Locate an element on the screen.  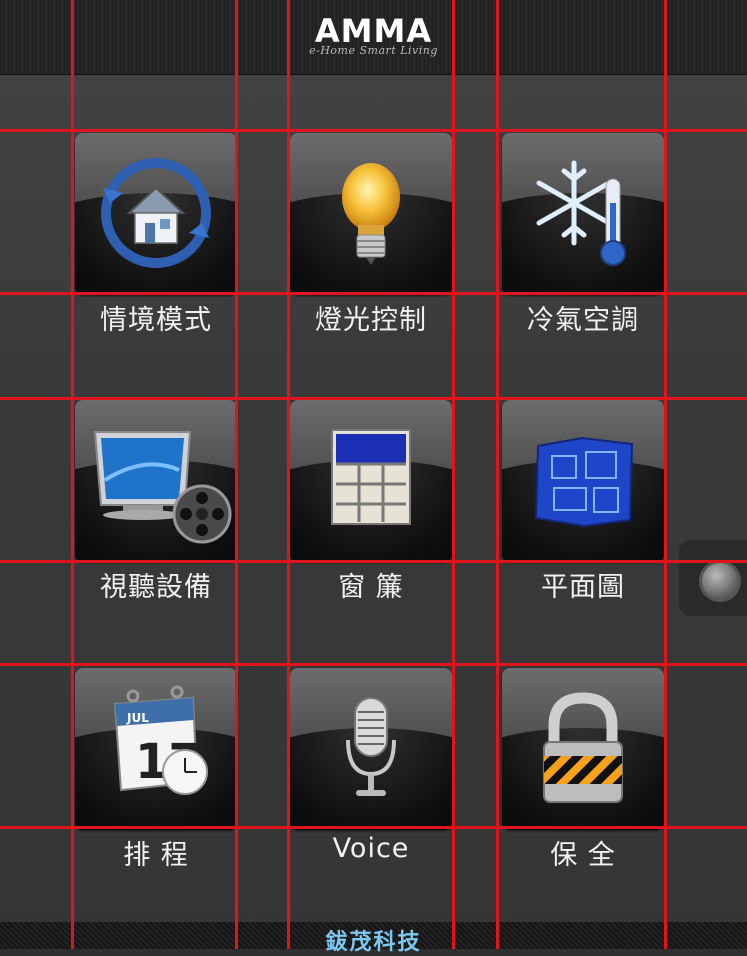
tile-label-air-conditioning: 冷氣空調 is located at coordinates (583, 320).